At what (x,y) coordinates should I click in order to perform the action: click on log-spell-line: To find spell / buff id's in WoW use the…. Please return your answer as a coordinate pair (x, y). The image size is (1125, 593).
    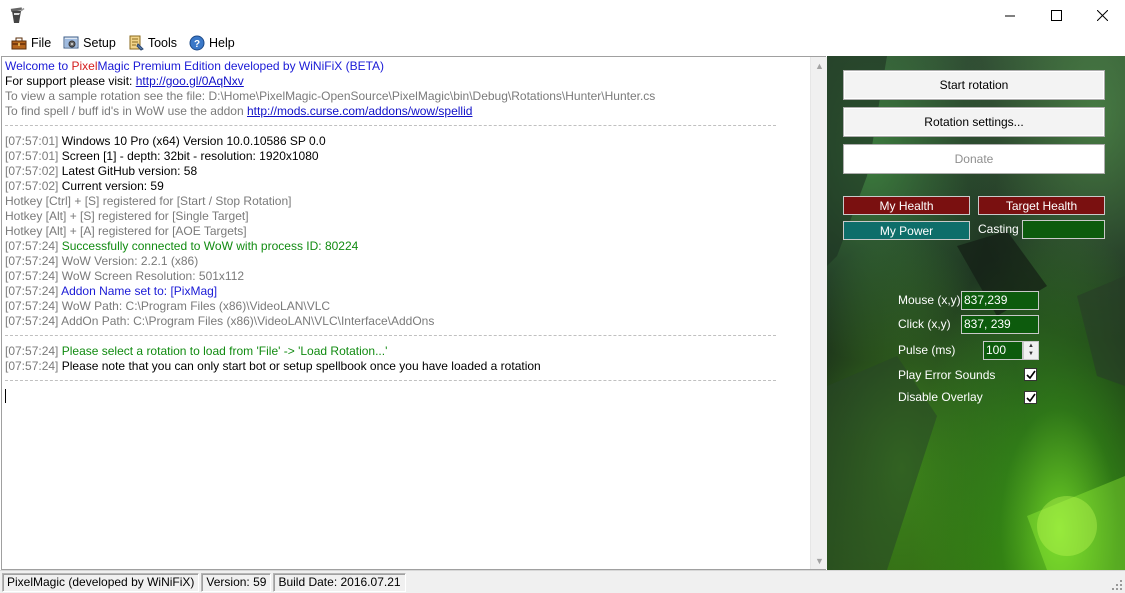
    Looking at the image, I should click on (405, 111).